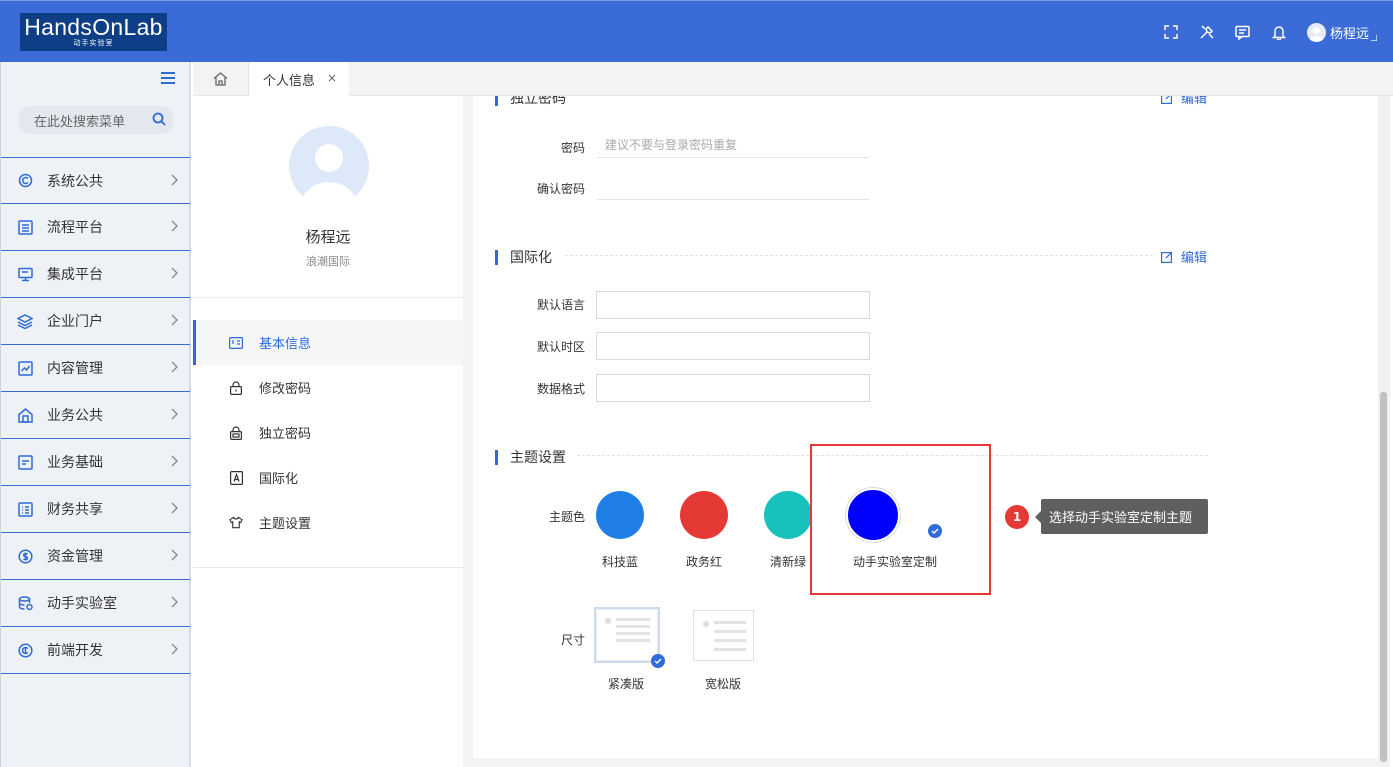 This screenshot has width=1393, height=767. I want to click on sidebar-item-process: 流程平台, so click(95, 227).